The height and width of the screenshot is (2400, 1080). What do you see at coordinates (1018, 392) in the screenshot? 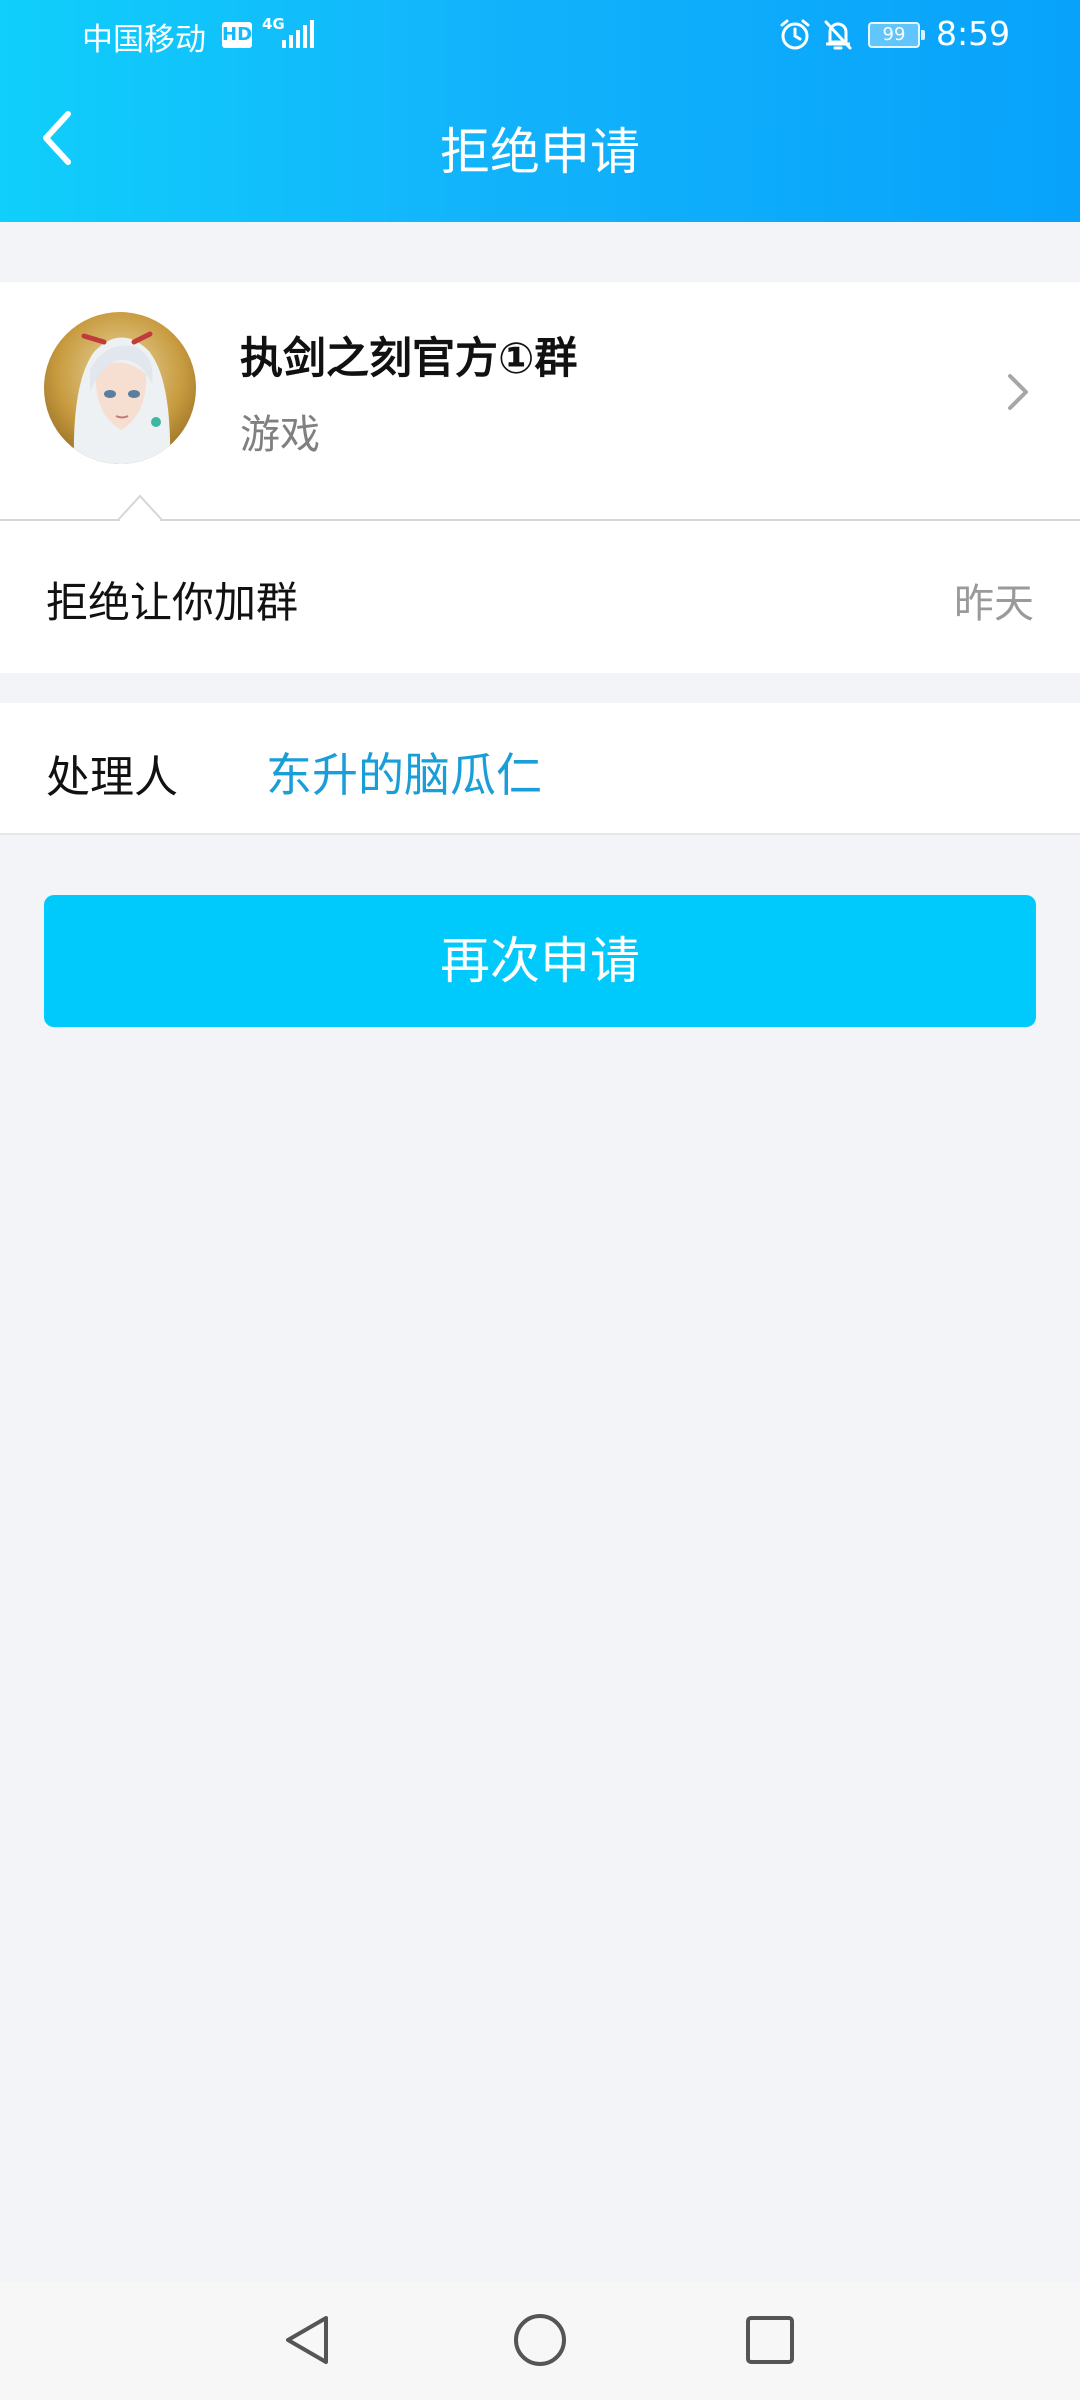
I see `chevron-right-icon` at bounding box center [1018, 392].